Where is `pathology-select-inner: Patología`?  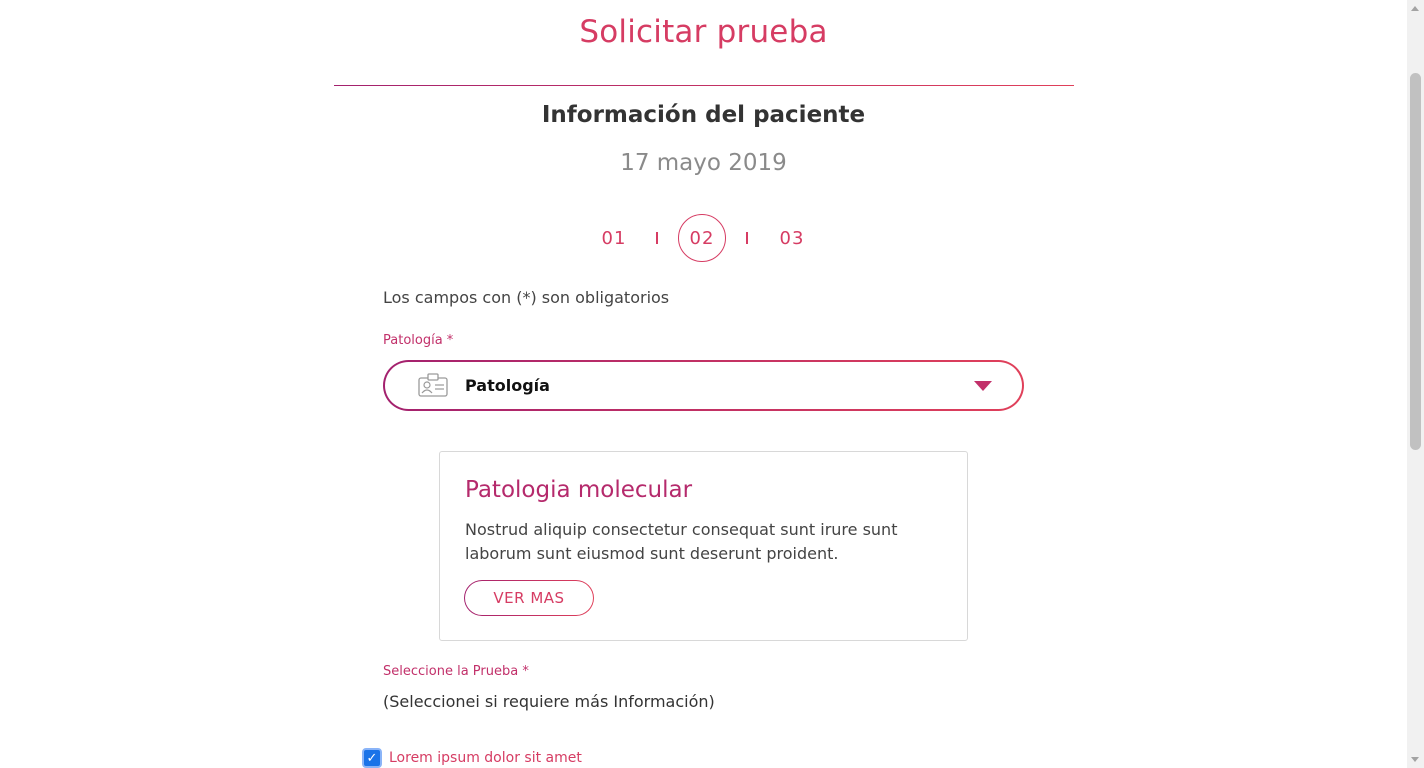 pathology-select-inner: Patología is located at coordinates (703, 385).